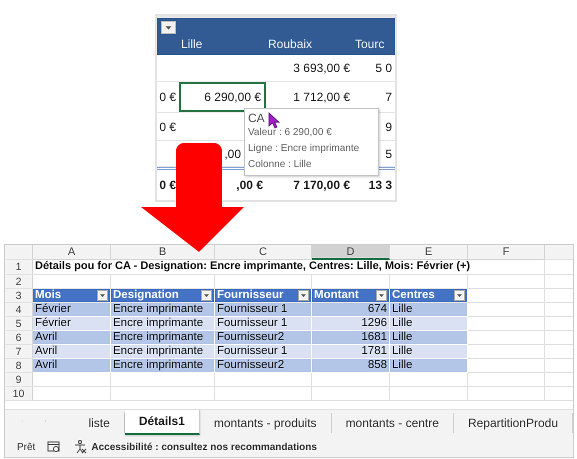 Image resolution: width=577 pixels, height=459 pixels. Describe the element at coordinates (429, 296) in the screenshot. I see `table-header: Centres` at that location.